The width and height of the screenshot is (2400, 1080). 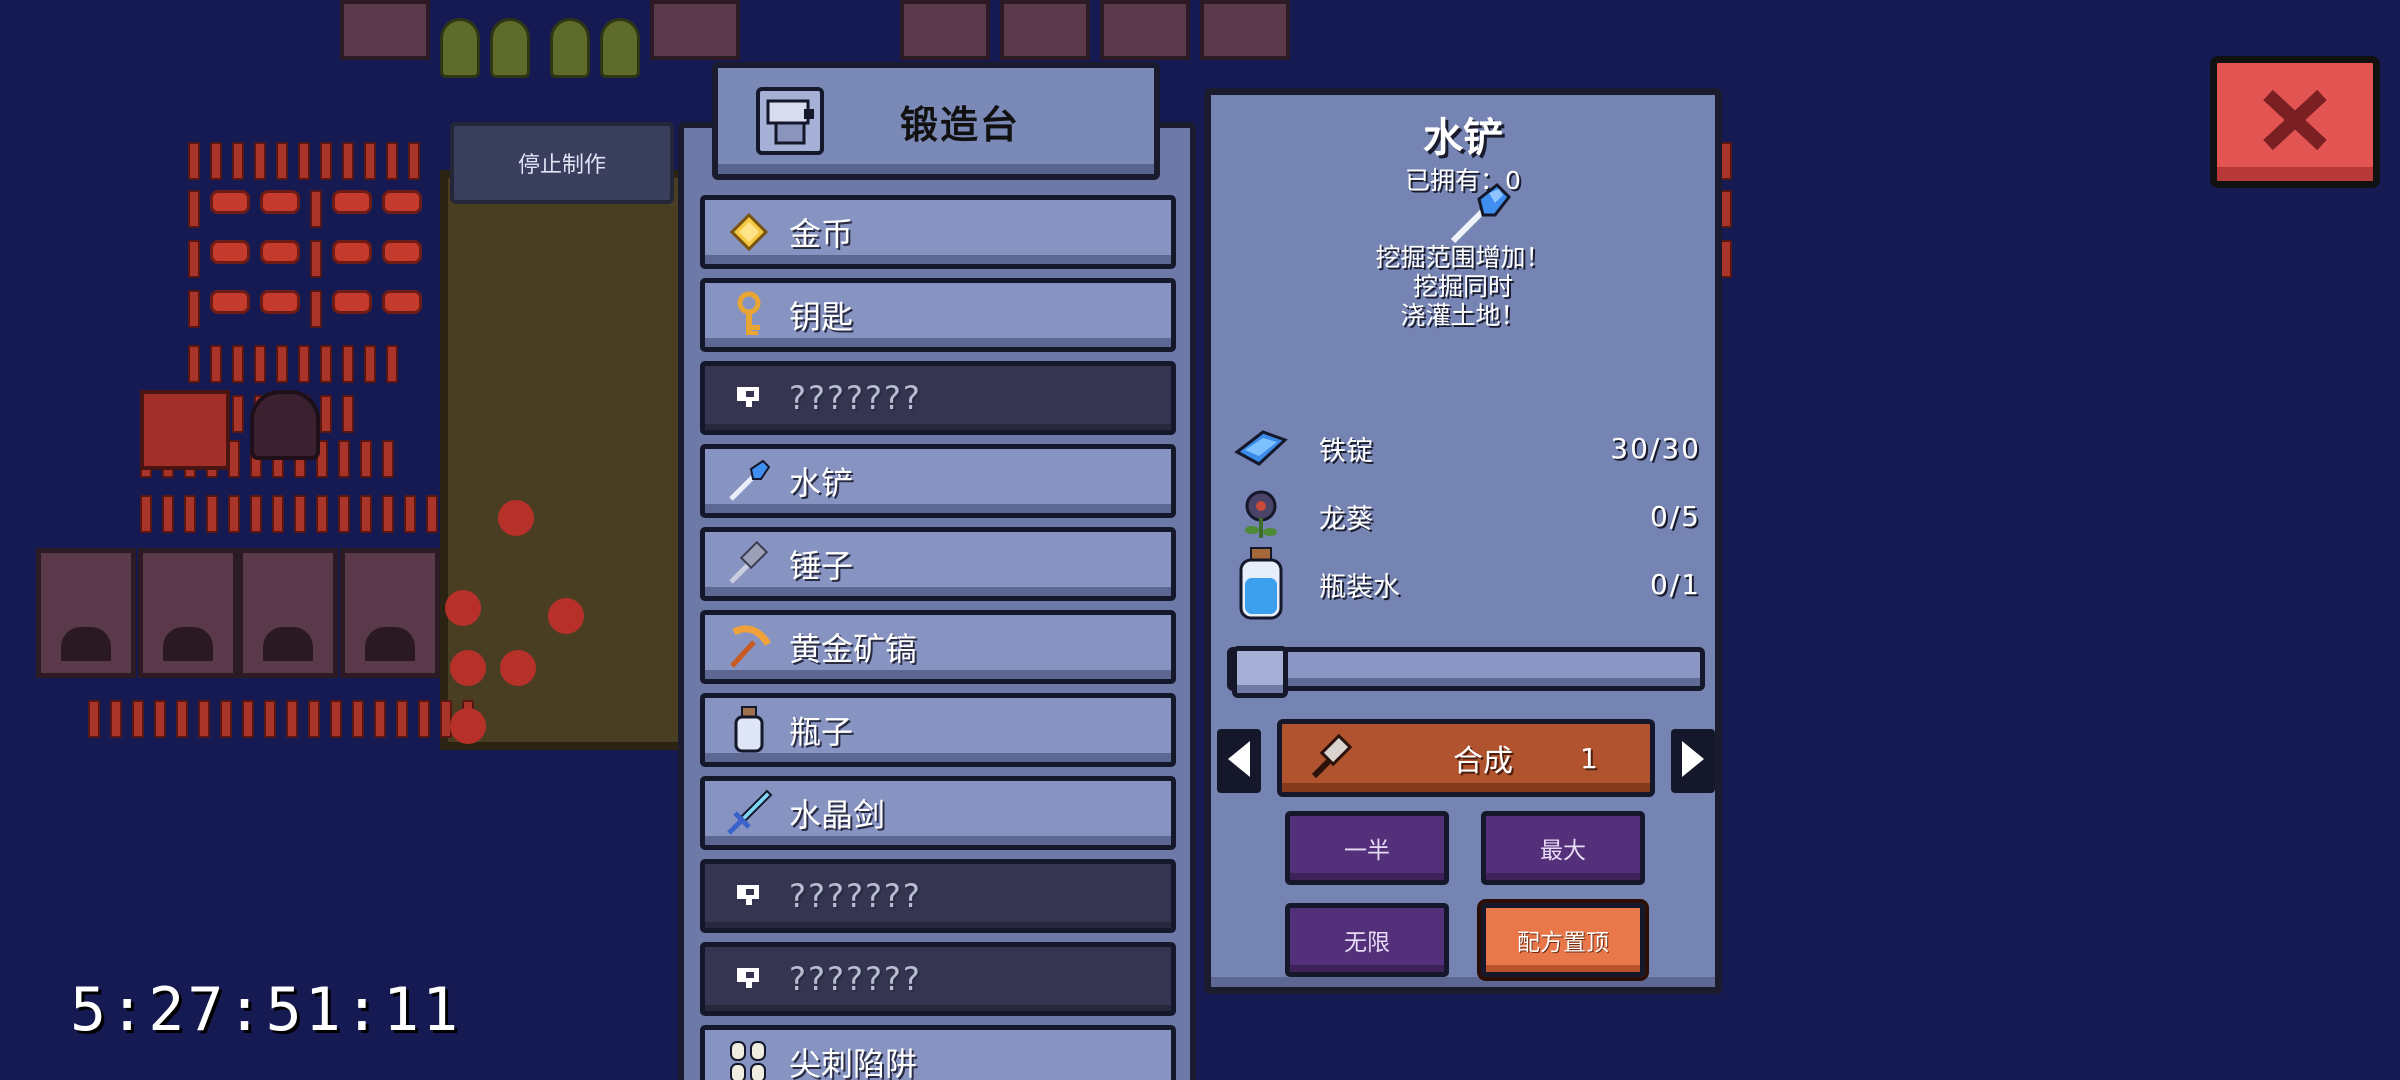 What do you see at coordinates (936, 121) in the screenshot?
I see `station-header: 锻造台` at bounding box center [936, 121].